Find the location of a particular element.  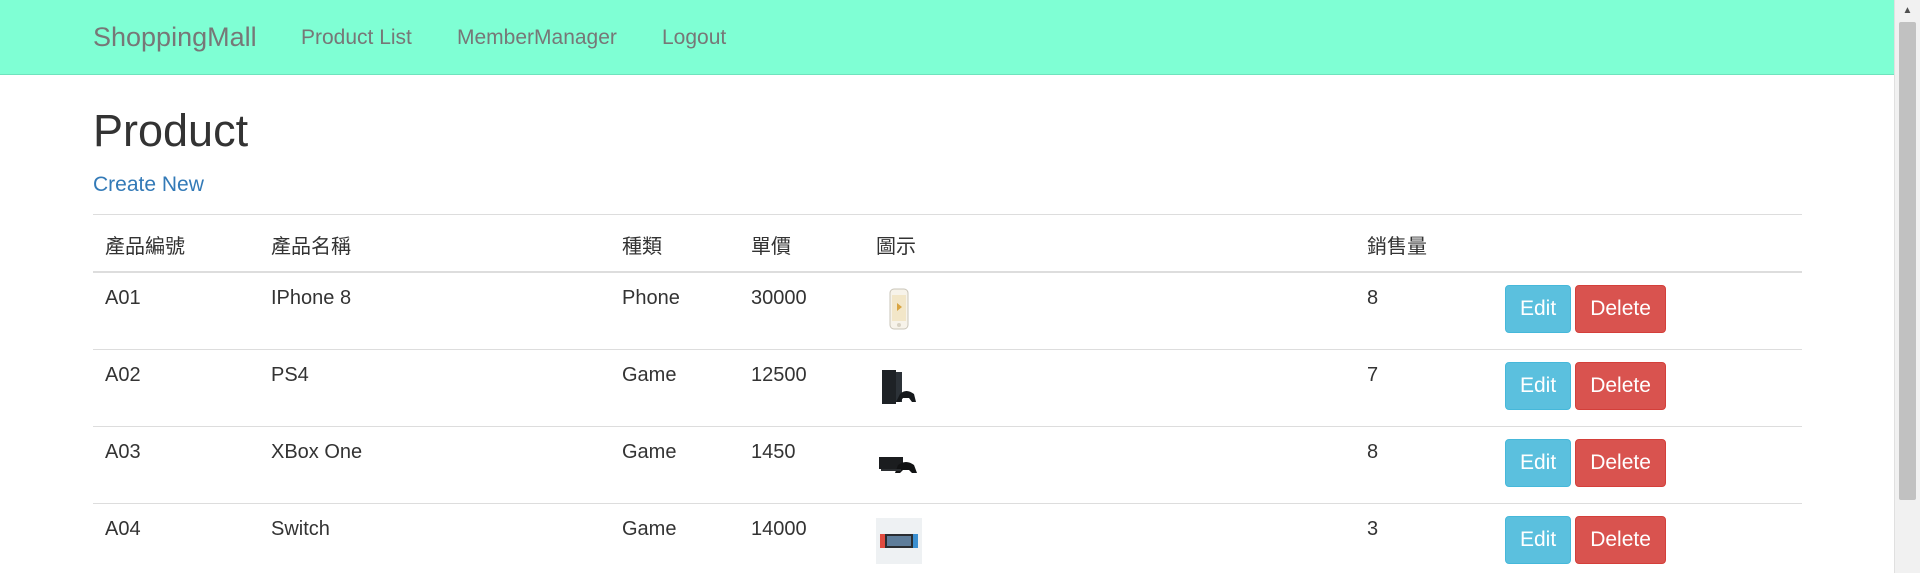

table-row: A03 XBox One Game 1450 8 Edit Delete is located at coordinates (947, 465).